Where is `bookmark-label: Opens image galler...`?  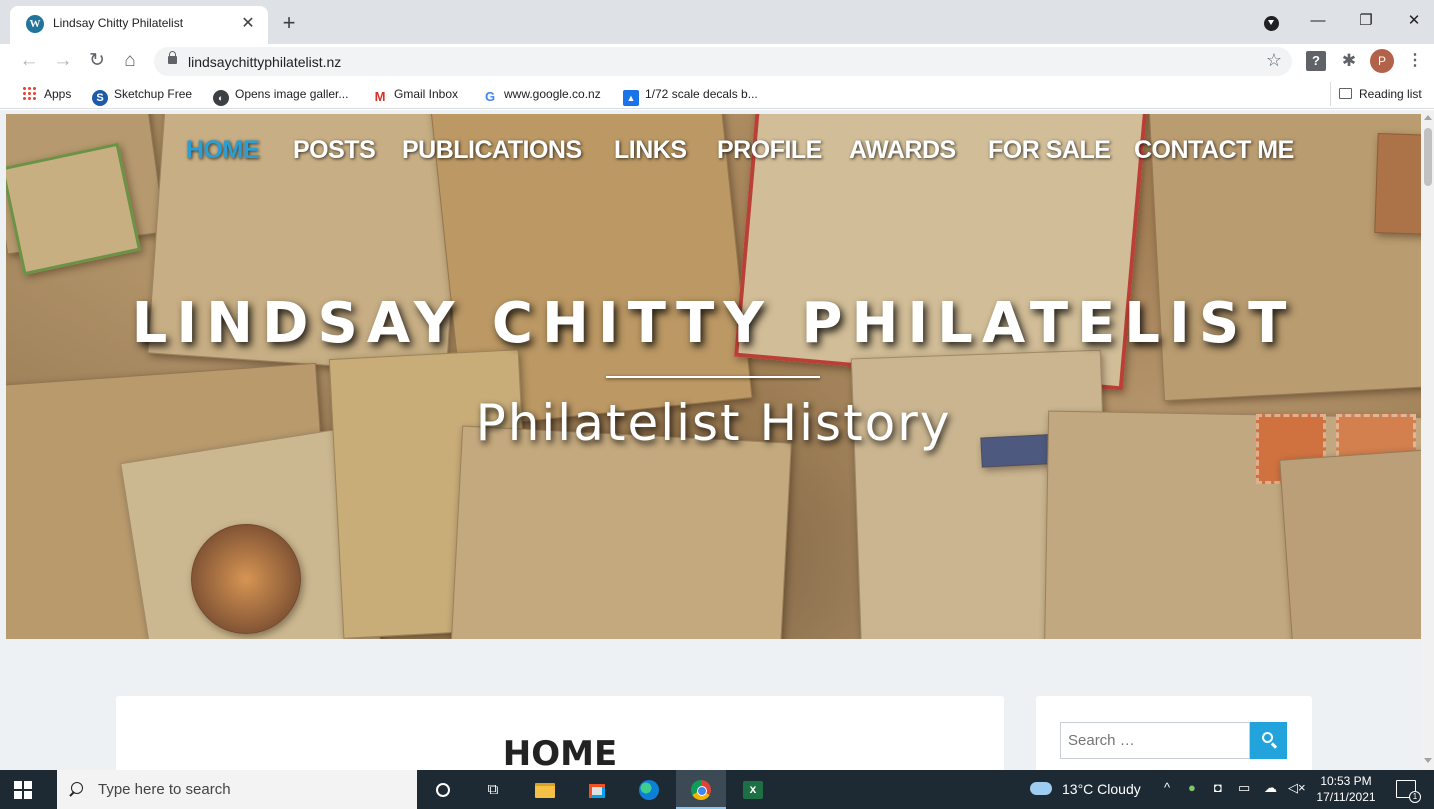
bookmark-label: Opens image galler... is located at coordinates (292, 94).